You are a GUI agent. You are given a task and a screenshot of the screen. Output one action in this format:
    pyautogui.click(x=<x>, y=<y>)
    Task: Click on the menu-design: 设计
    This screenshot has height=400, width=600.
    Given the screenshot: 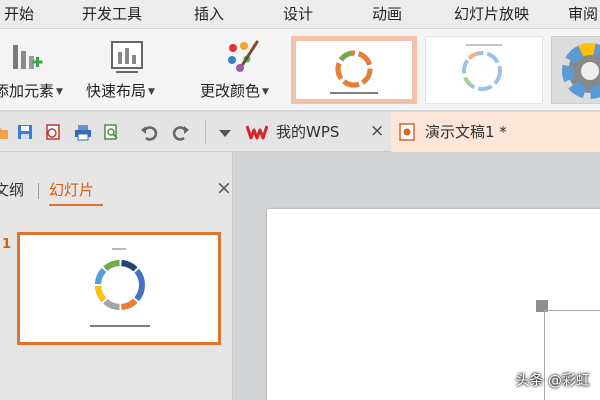 What is the action you would take?
    pyautogui.click(x=298, y=14)
    